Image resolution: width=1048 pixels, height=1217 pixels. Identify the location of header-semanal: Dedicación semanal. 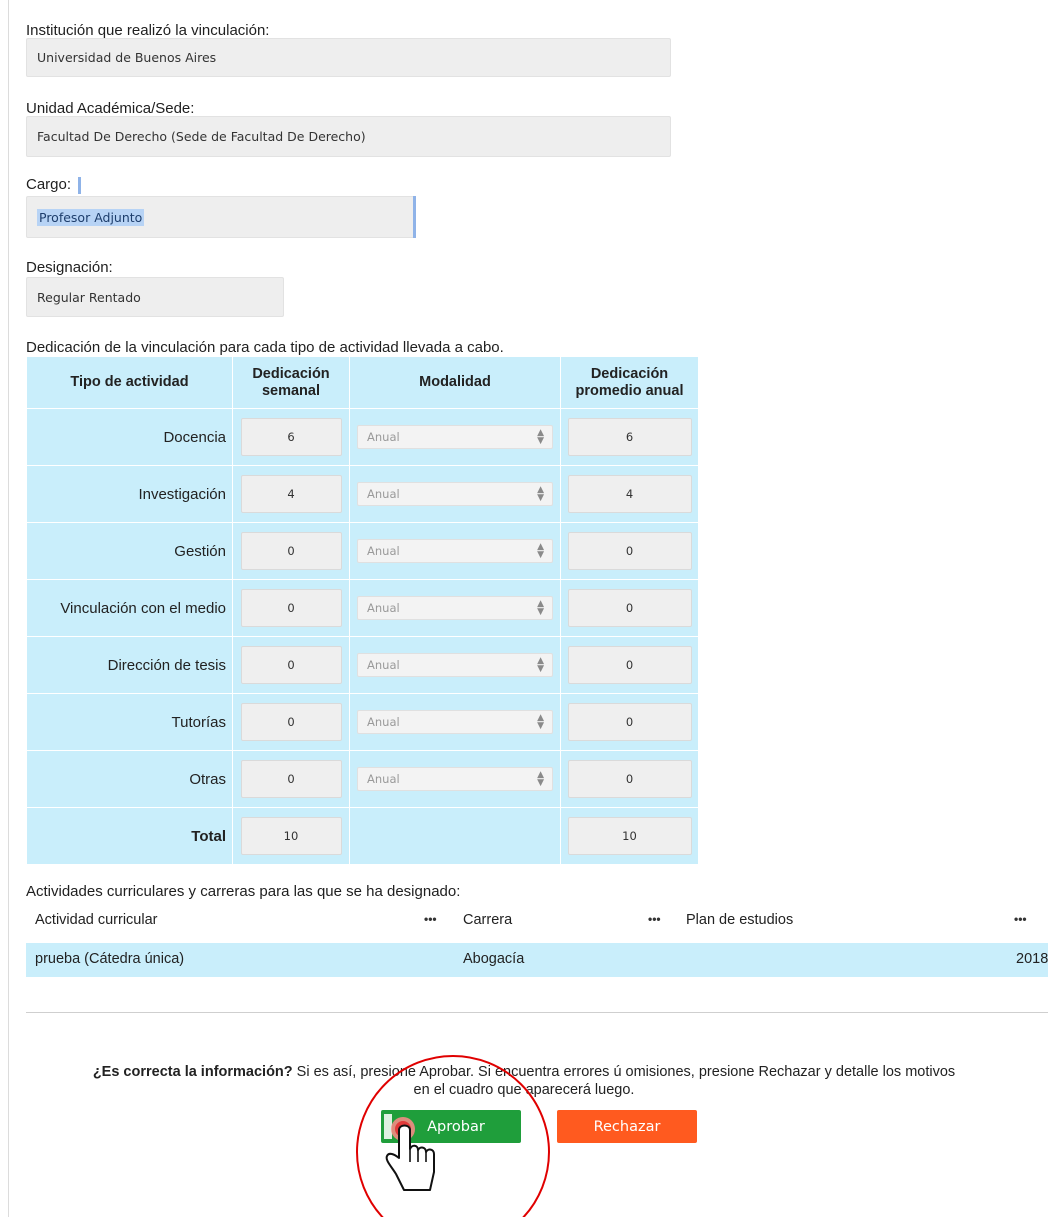
(291, 382).